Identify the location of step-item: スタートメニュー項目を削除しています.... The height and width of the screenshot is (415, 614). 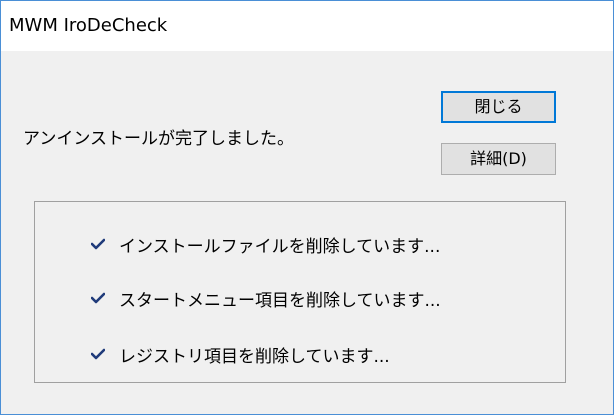
(266, 298).